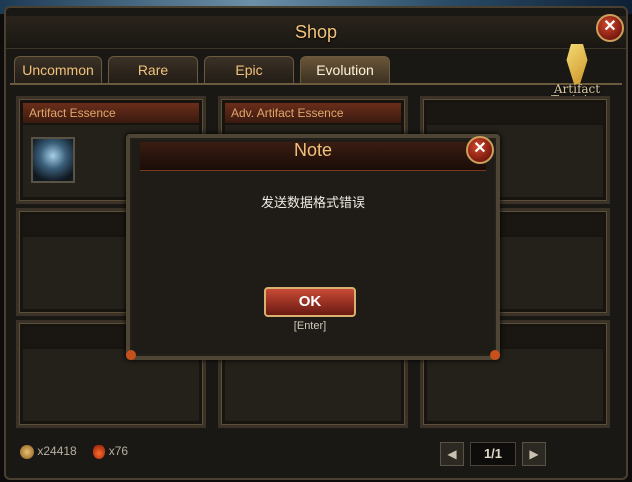 The height and width of the screenshot is (482, 632). Describe the element at coordinates (310, 326) in the screenshot. I see `enter-hint: [Enter]` at that location.